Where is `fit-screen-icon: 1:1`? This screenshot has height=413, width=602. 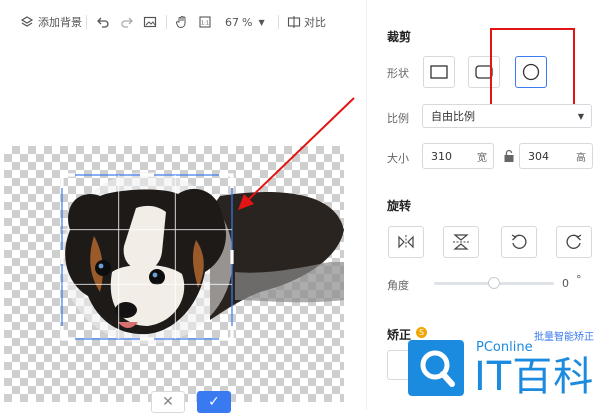
fit-screen-icon: 1:1 is located at coordinates (205, 22).